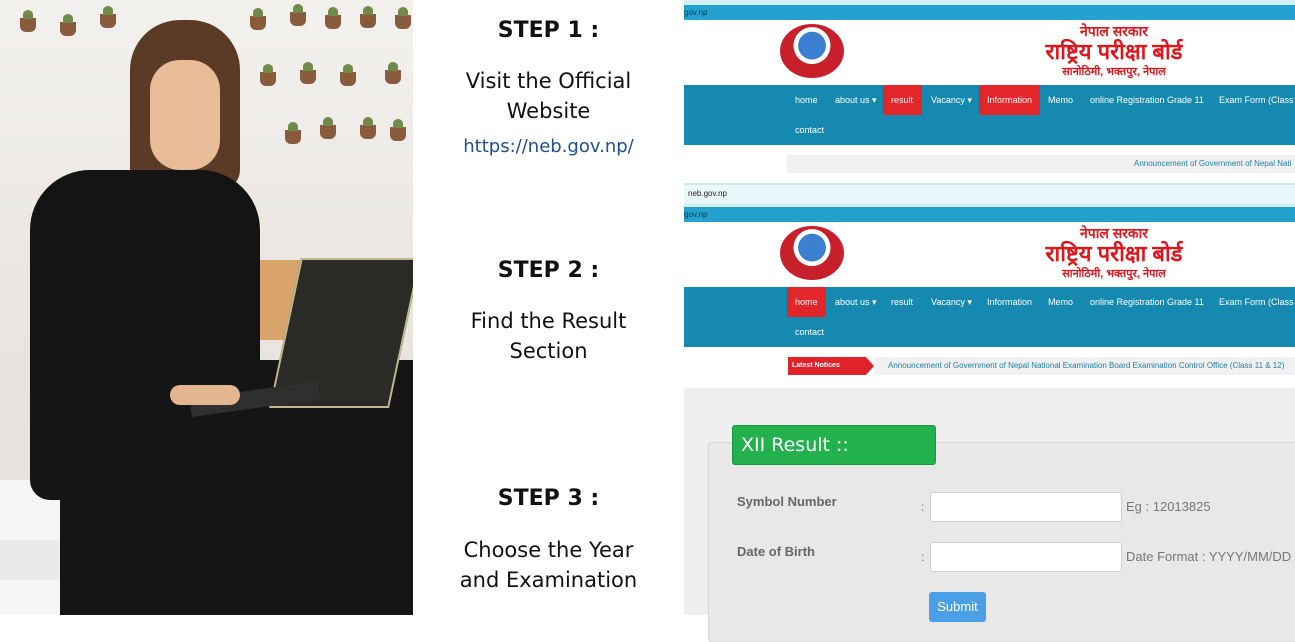 Image resolution: width=1295 pixels, height=642 pixels. I want to click on dob-hint: Date Format : YYYY/MM/DD, so click(1209, 556).